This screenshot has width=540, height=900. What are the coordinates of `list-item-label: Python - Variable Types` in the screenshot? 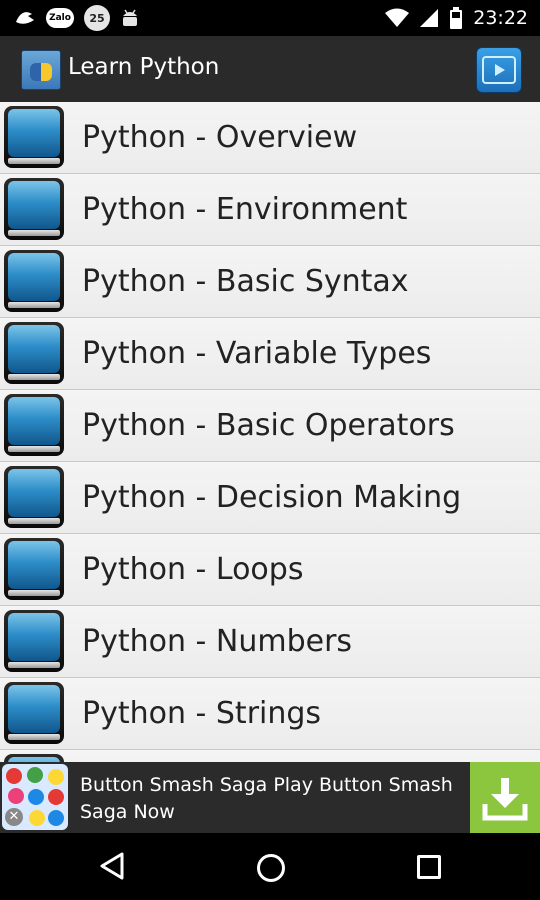 It's located at (257, 353).